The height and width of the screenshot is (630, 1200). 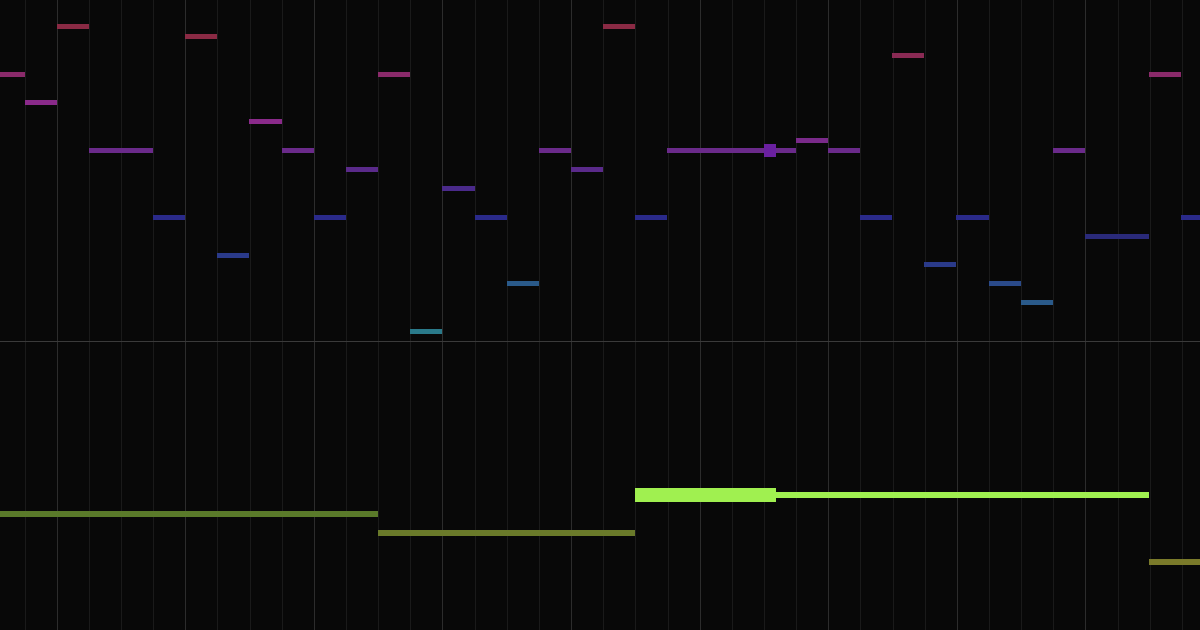 I want to click on note-selected, so click(x=770, y=150).